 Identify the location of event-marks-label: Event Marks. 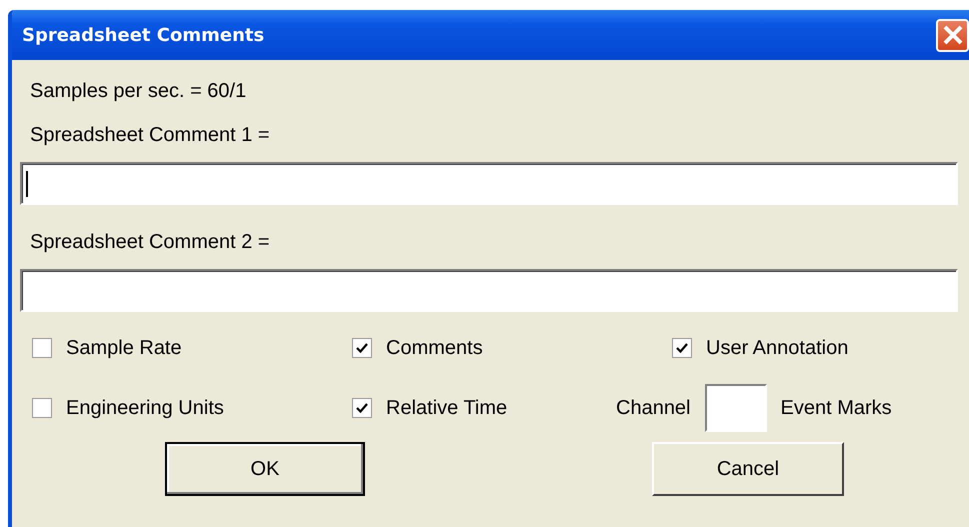
(836, 408).